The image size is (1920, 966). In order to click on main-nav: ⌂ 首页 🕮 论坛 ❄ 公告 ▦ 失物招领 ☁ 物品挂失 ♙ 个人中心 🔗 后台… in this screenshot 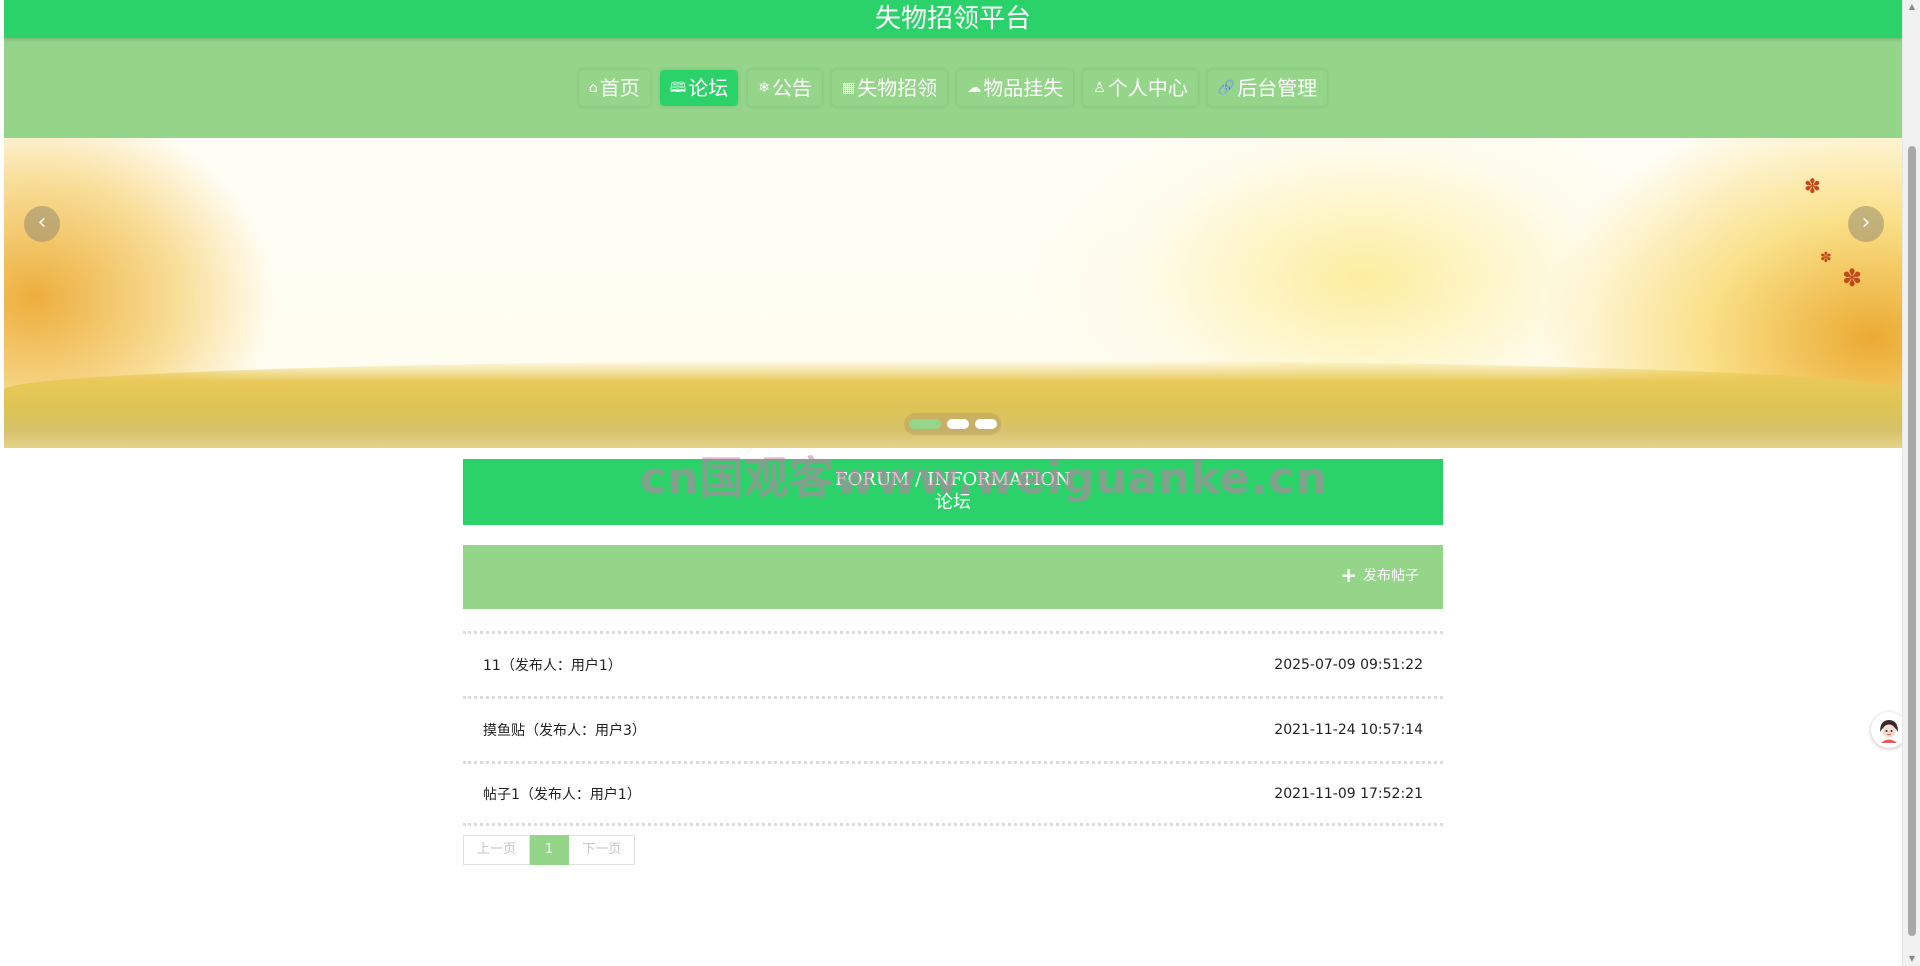, I will do `click(953, 88)`.